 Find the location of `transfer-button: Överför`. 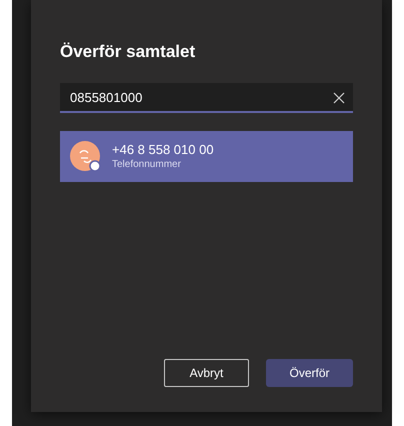

transfer-button: Överför is located at coordinates (309, 373).